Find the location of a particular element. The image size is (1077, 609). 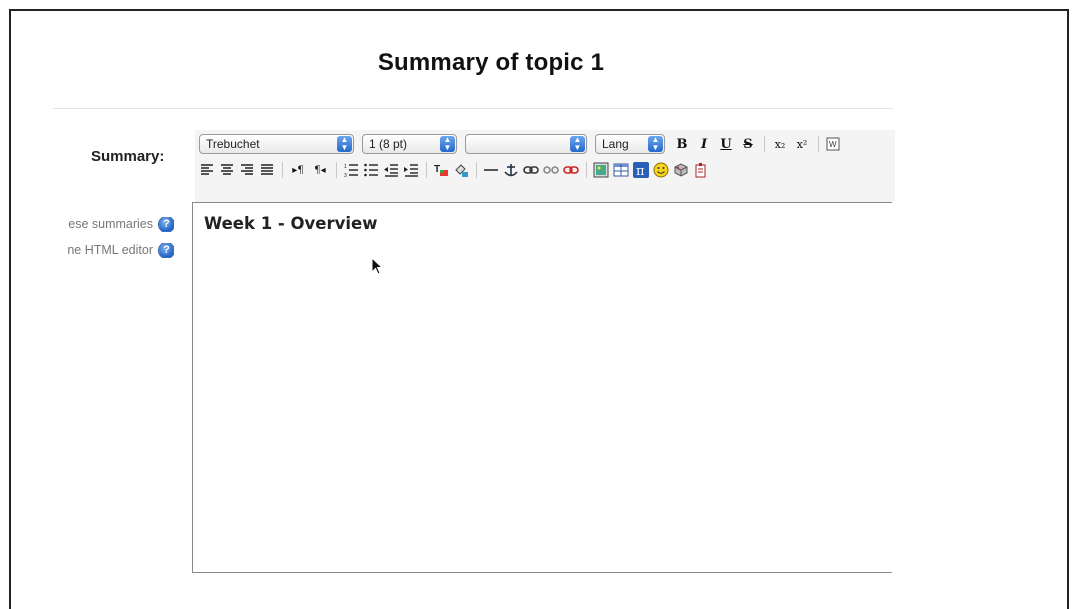

paste-icon is located at coordinates (701, 170).